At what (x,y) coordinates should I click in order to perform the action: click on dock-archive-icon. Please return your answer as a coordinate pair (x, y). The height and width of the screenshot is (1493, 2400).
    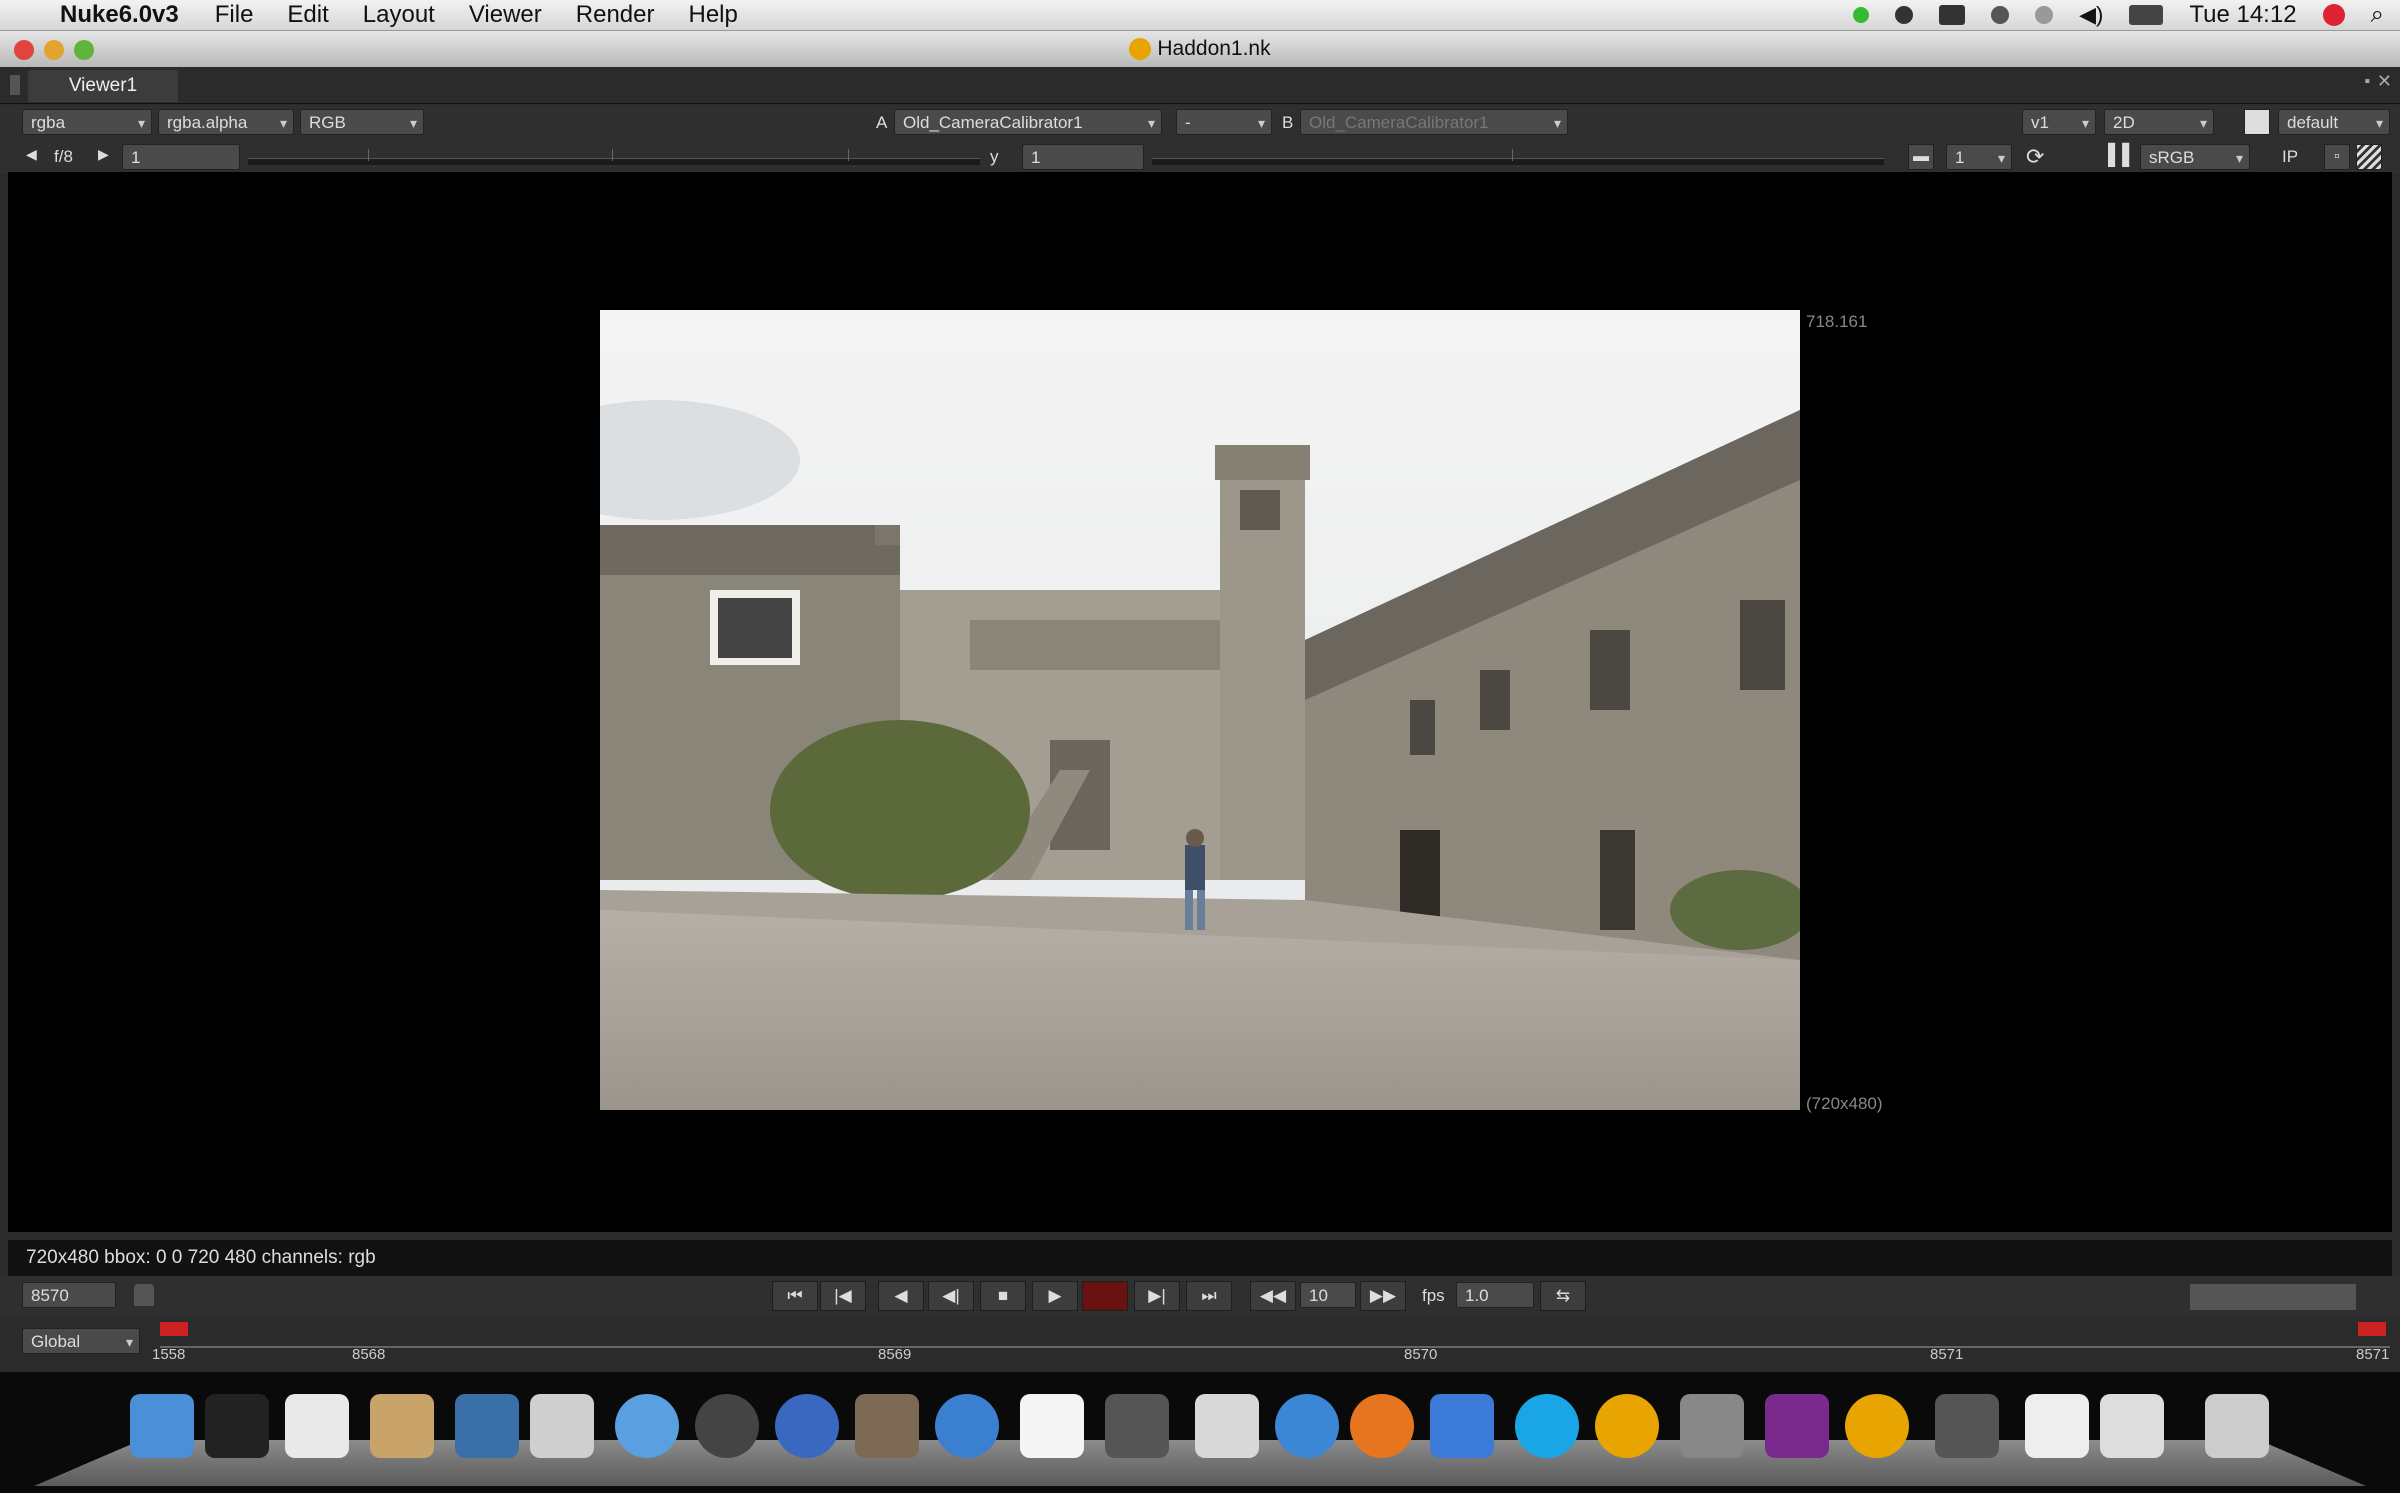
    Looking at the image, I should click on (402, 1426).